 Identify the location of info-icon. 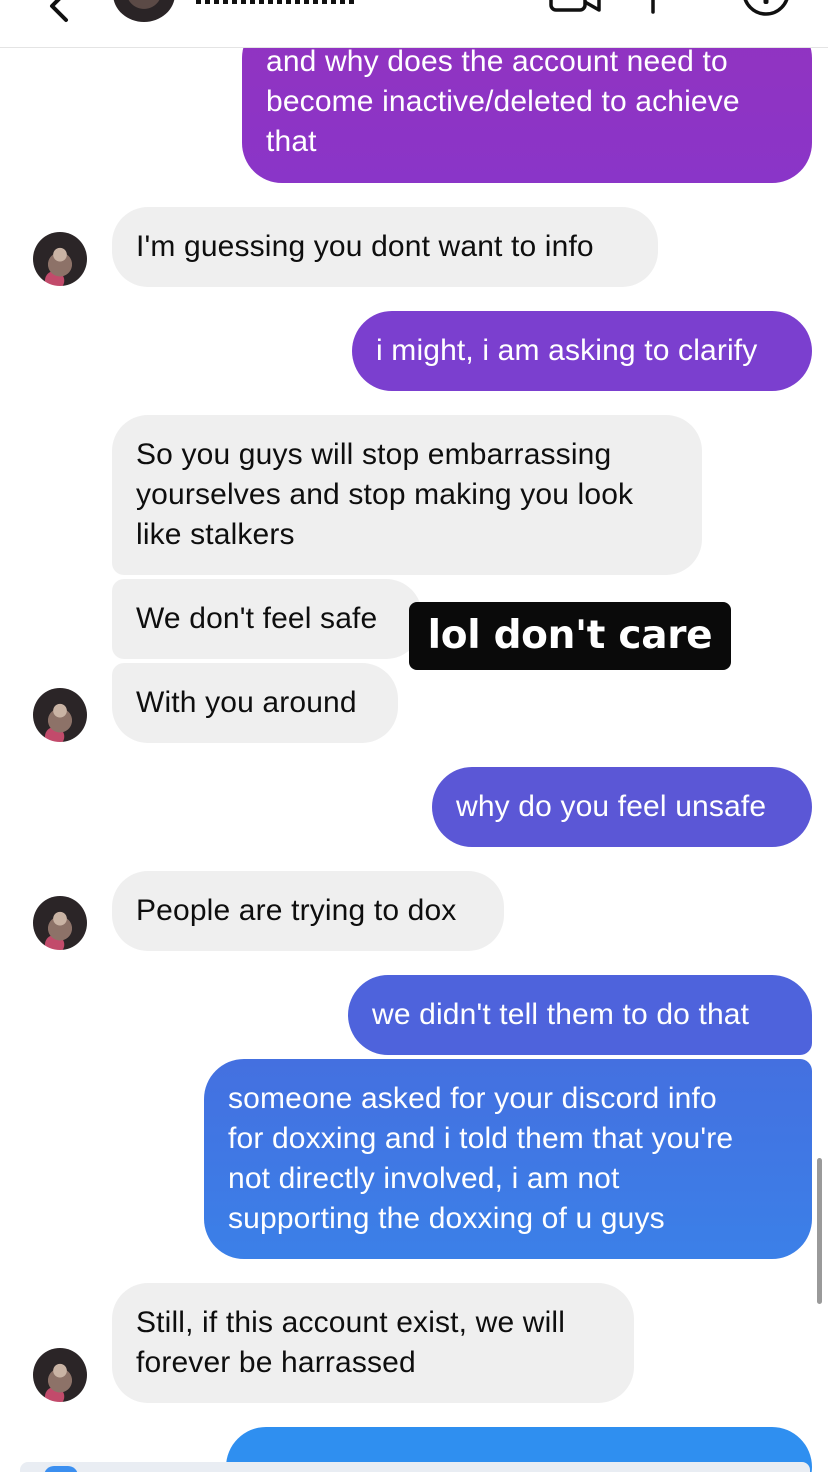
(766, 9).